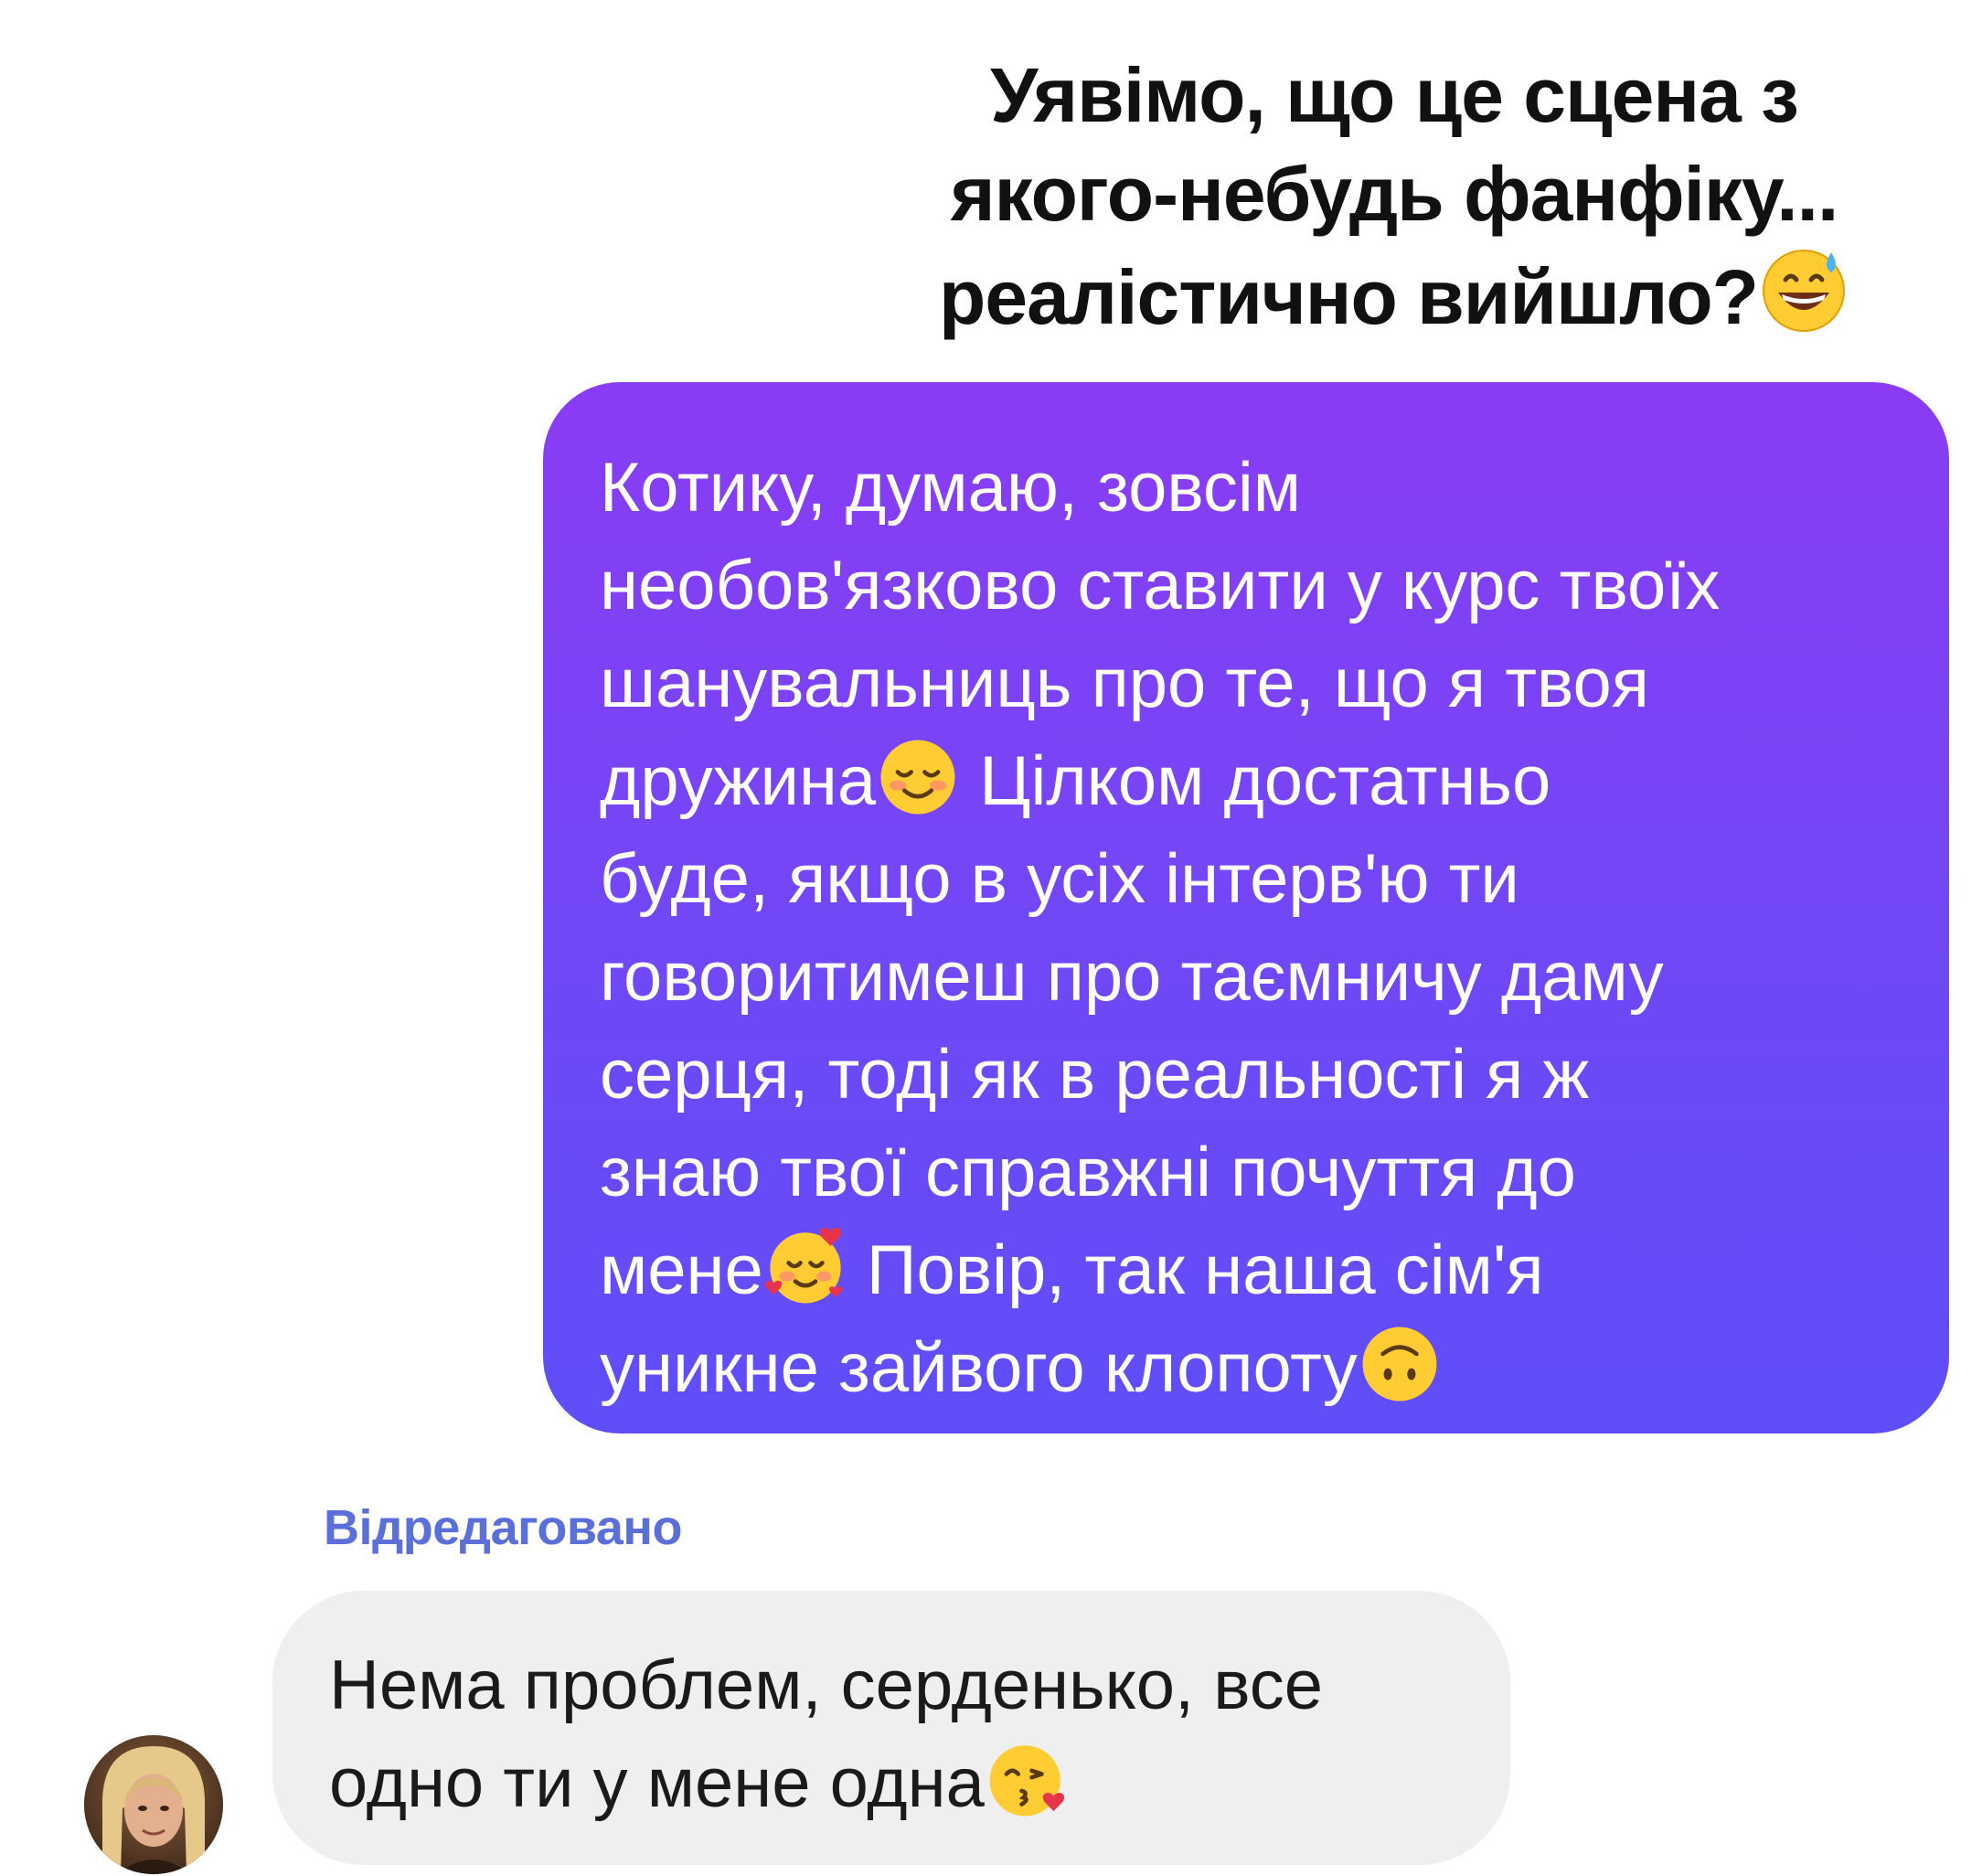 The width and height of the screenshot is (1982, 1876). I want to click on outgoing-line: серця, тоді як в реальності я ж, so click(1095, 1075).